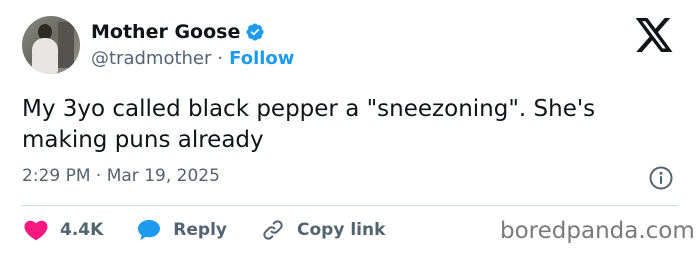  I want to click on copy-link-button: Copy link, so click(323, 230).